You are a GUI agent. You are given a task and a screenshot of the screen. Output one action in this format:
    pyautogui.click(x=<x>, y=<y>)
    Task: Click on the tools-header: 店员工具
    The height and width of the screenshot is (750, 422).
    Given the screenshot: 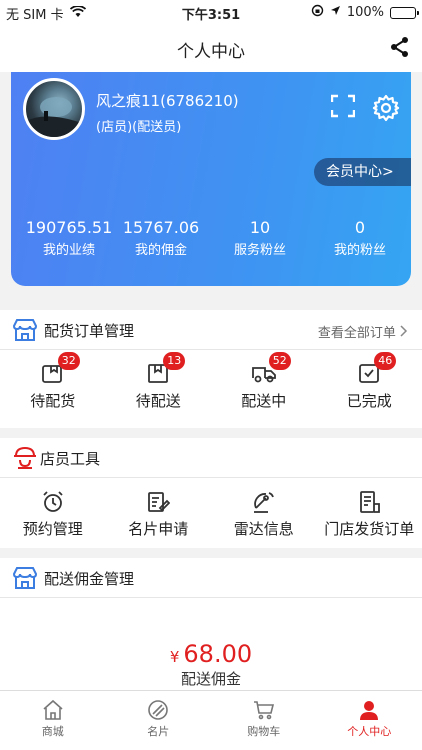 What is the action you would take?
    pyautogui.click(x=211, y=458)
    